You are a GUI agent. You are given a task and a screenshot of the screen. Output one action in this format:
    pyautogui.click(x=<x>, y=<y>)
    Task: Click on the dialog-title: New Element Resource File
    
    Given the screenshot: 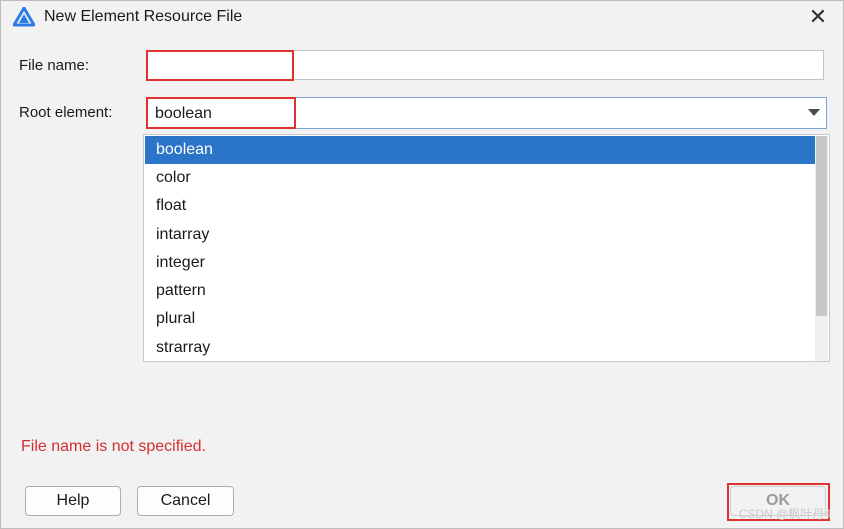 What is the action you would take?
    pyautogui.click(x=143, y=16)
    